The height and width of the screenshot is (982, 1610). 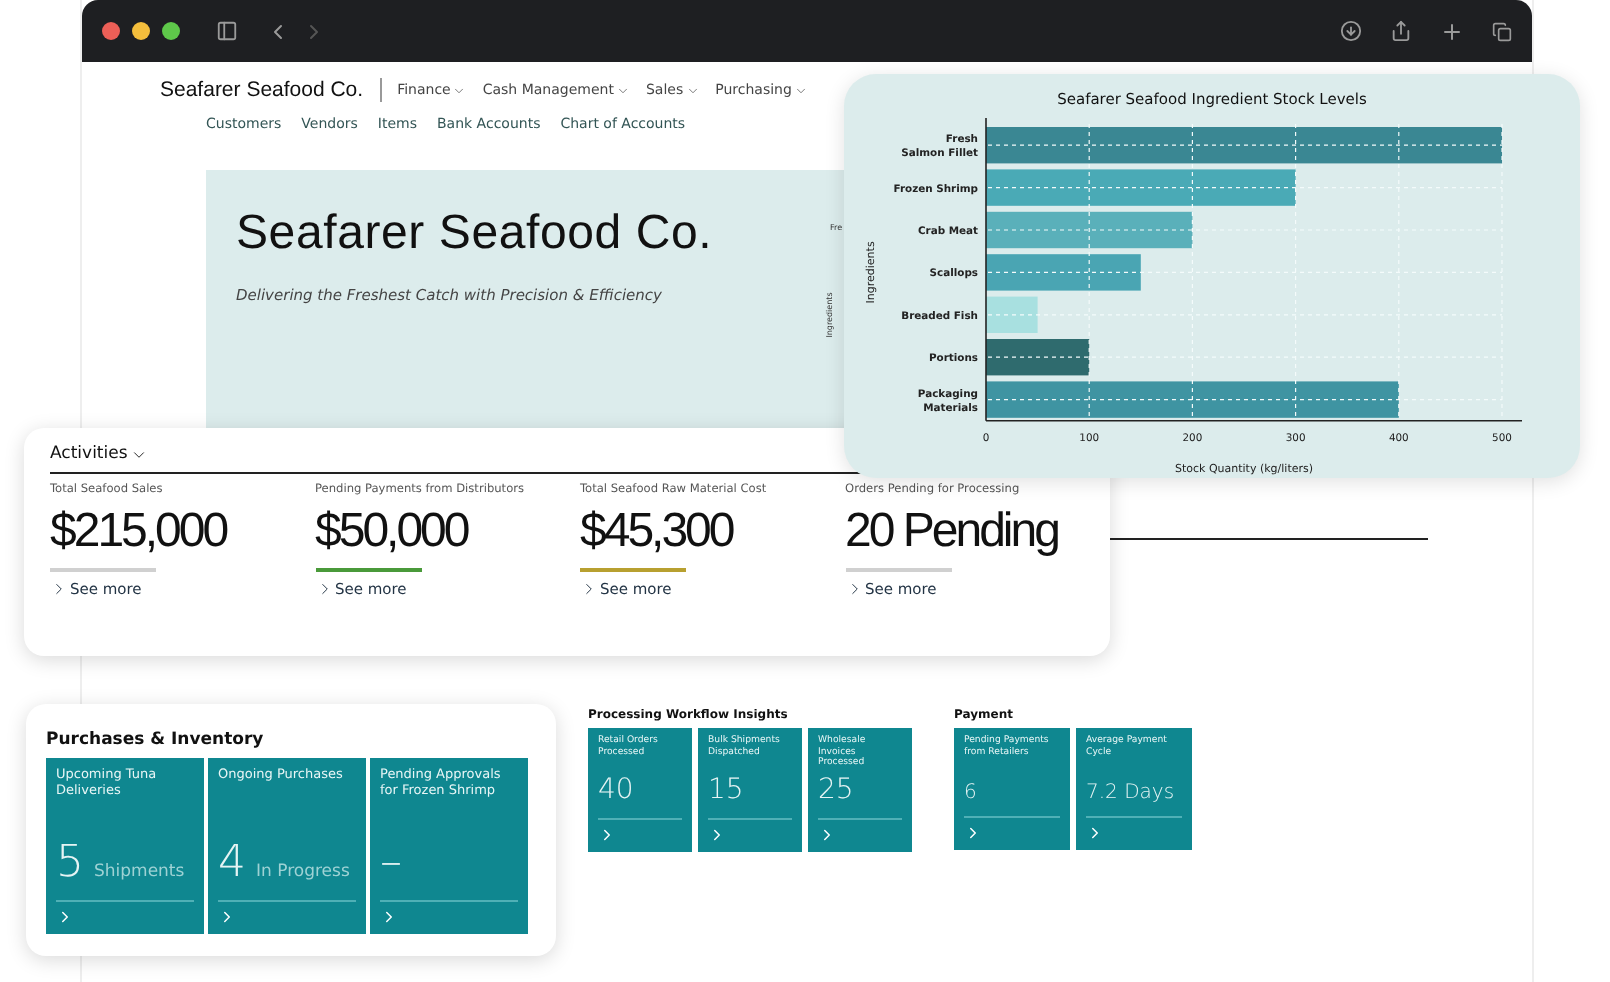 I want to click on minimize-icon, so click(x=141, y=31).